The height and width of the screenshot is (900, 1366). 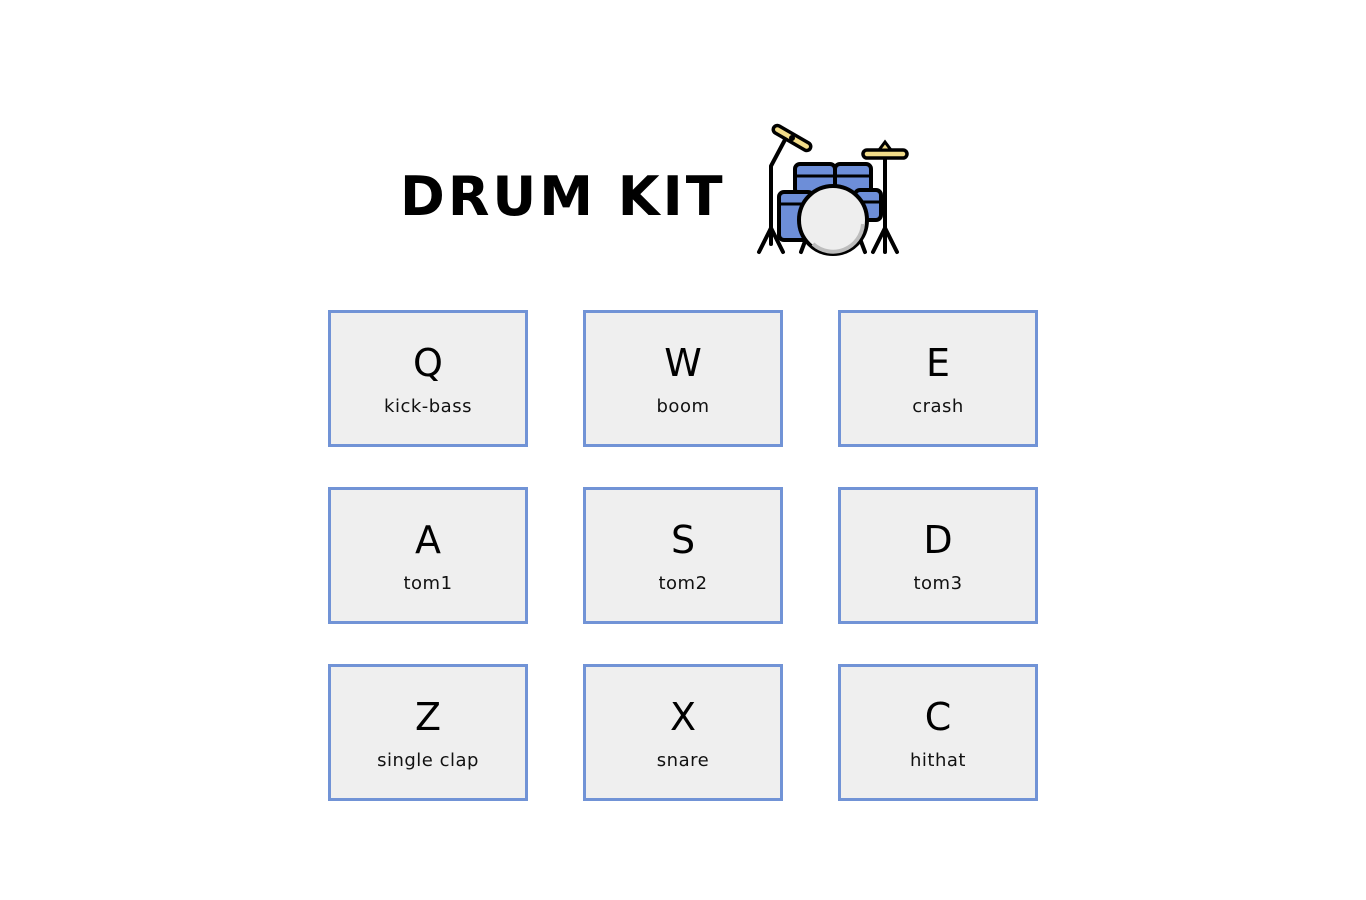 I want to click on pad-key-label: S, so click(x=683, y=540).